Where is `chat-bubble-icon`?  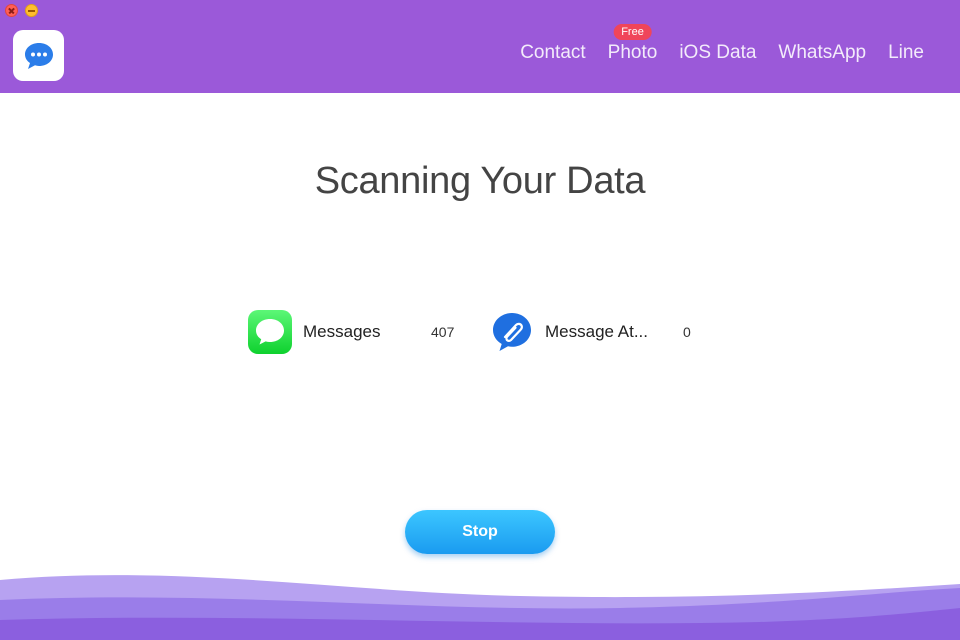 chat-bubble-icon is located at coordinates (38, 55).